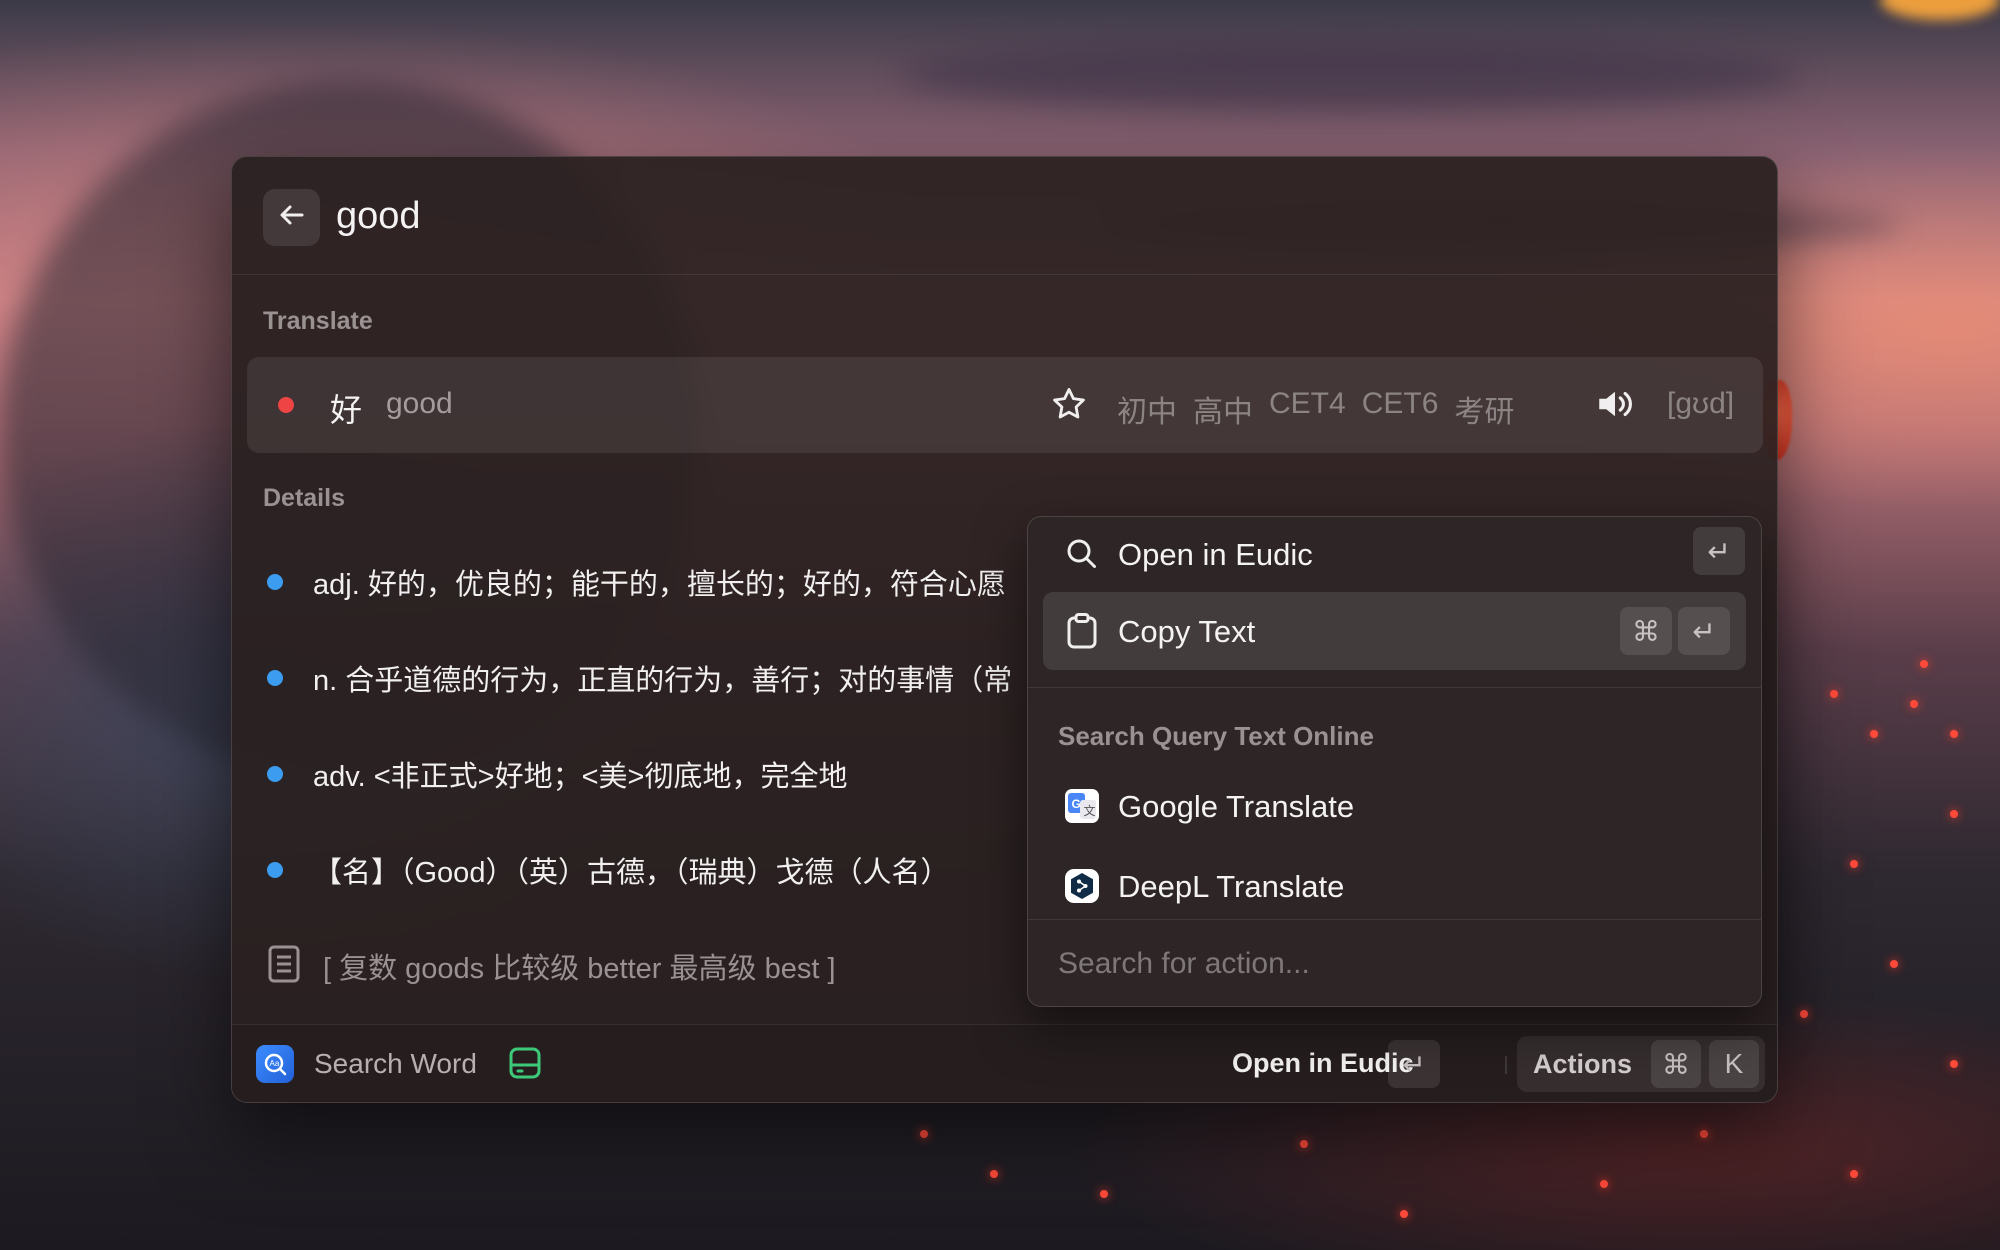 The width and height of the screenshot is (2000, 1250). Describe the element at coordinates (1307, 403) in the screenshot. I see `tag: CET4` at that location.